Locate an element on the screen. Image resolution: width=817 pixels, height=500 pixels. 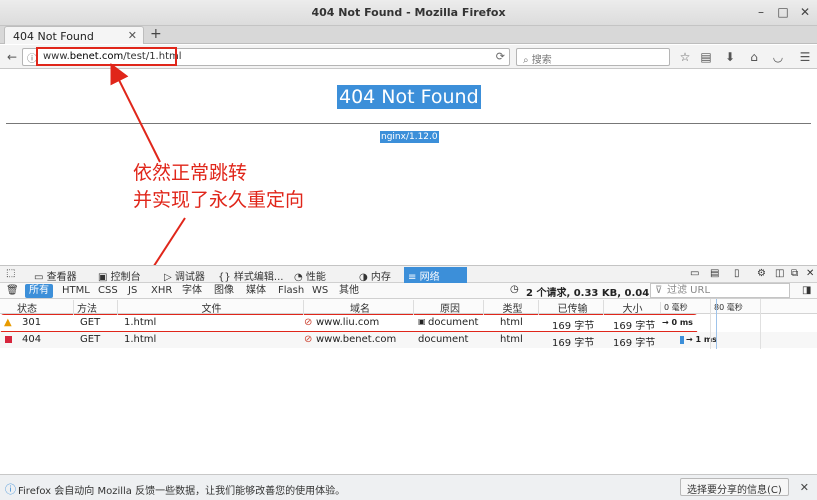
network-table-header: 状态 方法 文件 域名 原因 类型 已传输 大小 0 毫秒 80 毫秒 is located at coordinates (408, 307).